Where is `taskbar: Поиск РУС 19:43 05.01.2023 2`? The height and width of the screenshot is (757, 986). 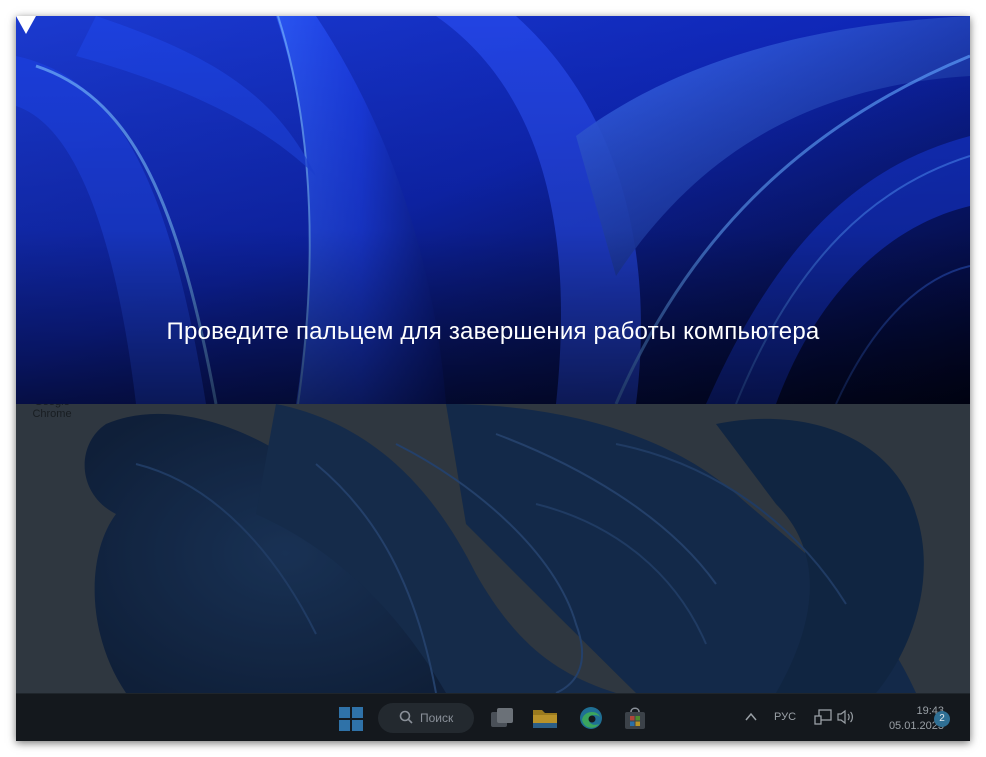
taskbar: Поиск РУС 19:43 05.01.2023 2 is located at coordinates (493, 717).